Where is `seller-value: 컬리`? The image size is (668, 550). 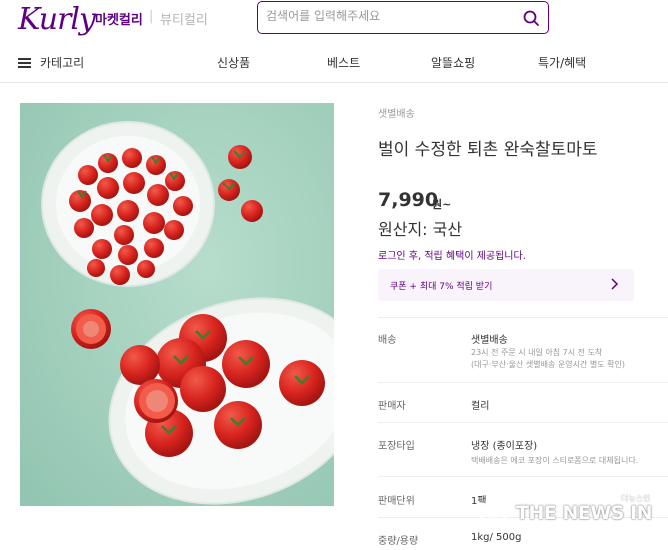
seller-value: 컬리 is located at coordinates (480, 406).